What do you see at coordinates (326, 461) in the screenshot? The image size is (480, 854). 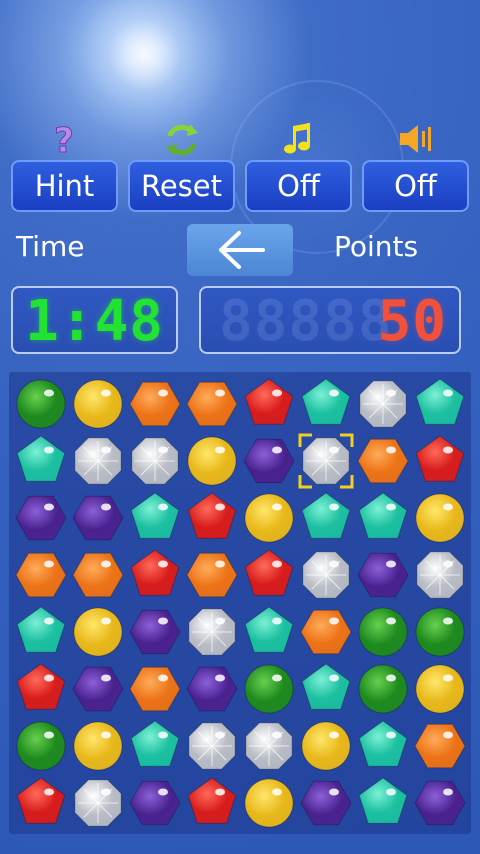 I see `selection-marker` at bounding box center [326, 461].